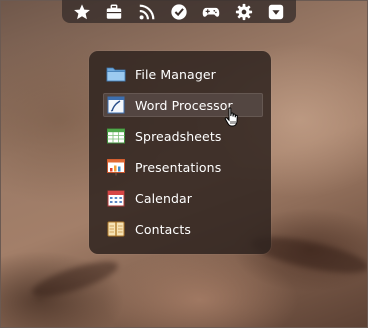 The image size is (368, 328). Describe the element at coordinates (116, 74) in the screenshot. I see `folder-icon` at that location.